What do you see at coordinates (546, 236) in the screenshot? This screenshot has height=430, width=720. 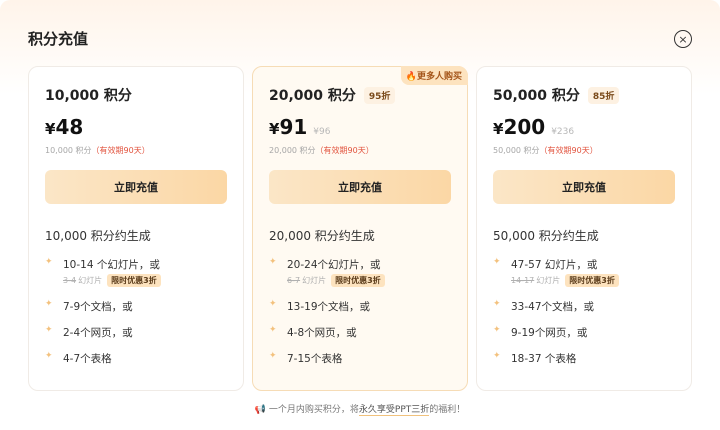 I see `generation-title: 50,000 积分约生成` at bounding box center [546, 236].